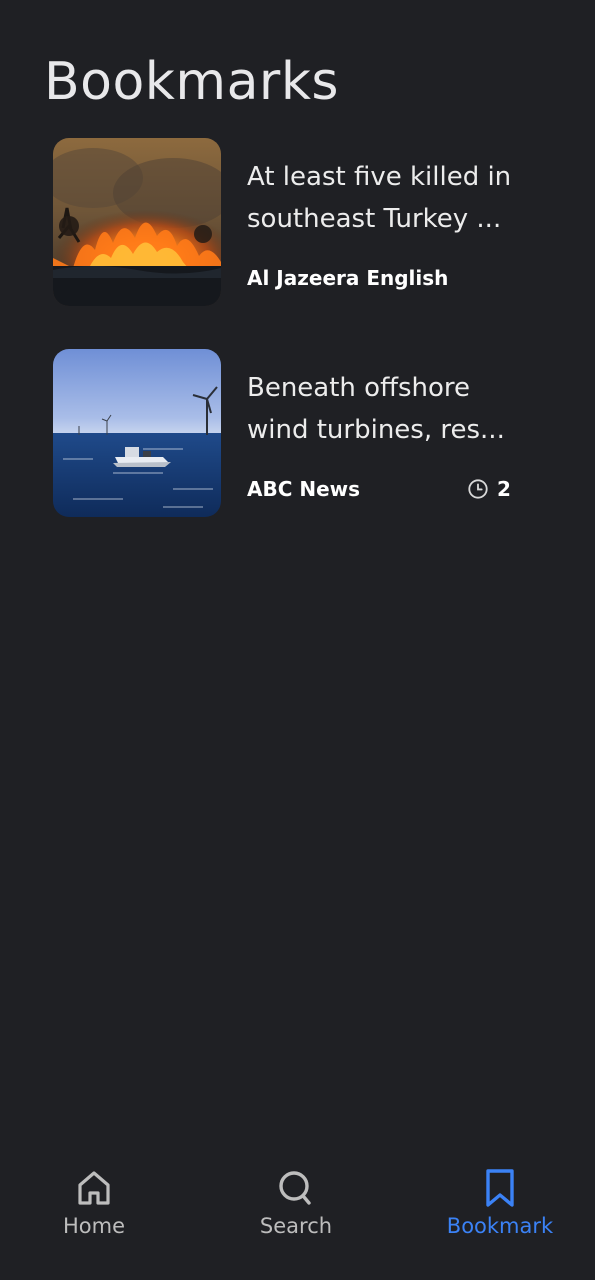  I want to click on article-thumbnail-offshore-wind, so click(137, 433).